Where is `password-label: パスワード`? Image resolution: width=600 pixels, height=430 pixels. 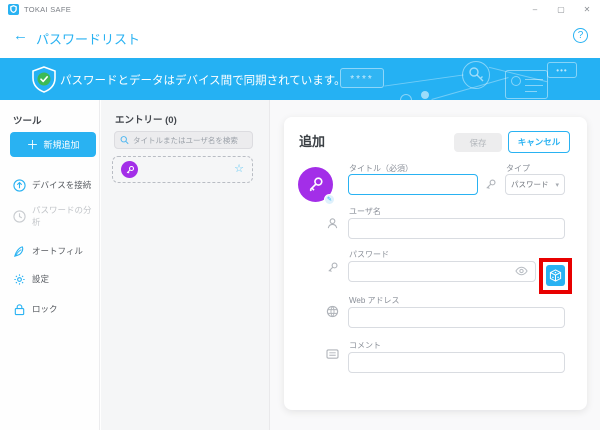 password-label: パスワード is located at coordinates (369, 254).